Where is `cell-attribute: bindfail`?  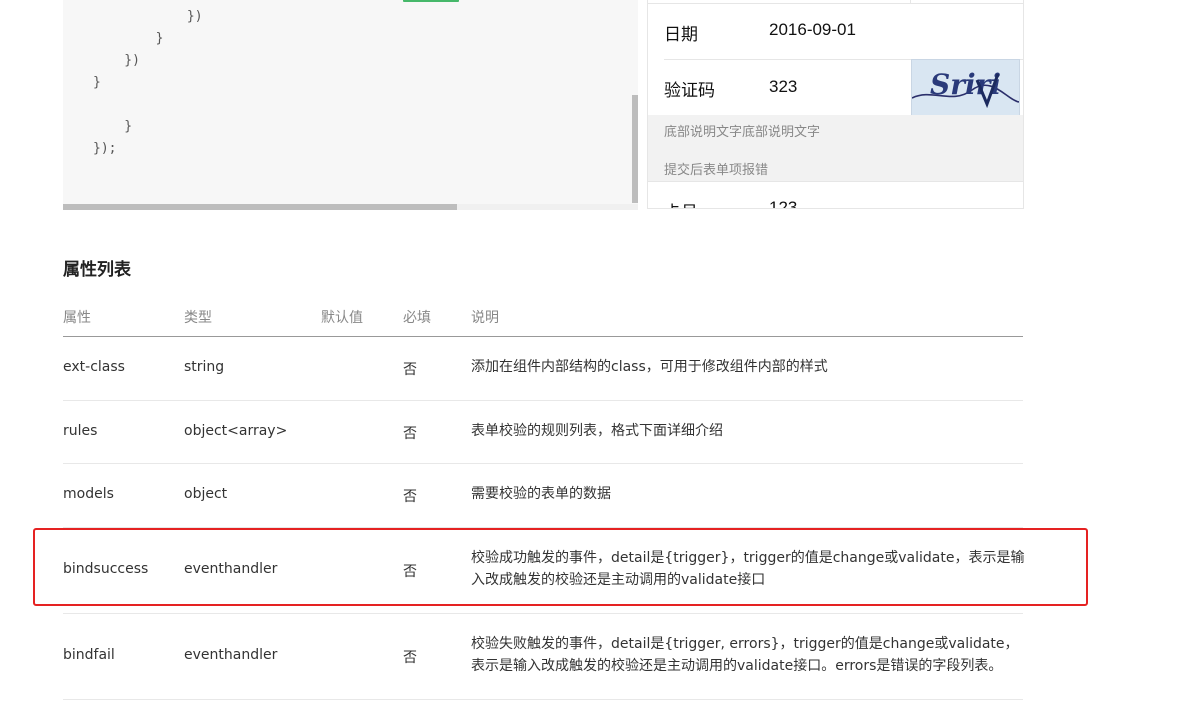 cell-attribute: bindfail is located at coordinates (89, 655).